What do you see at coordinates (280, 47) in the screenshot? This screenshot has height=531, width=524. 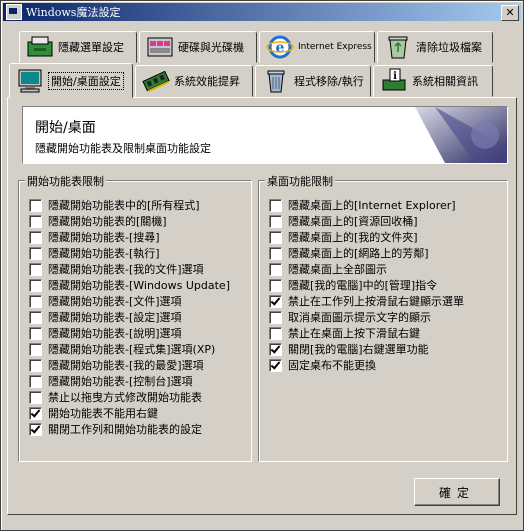 I see `internet-explorer-icon: e` at bounding box center [280, 47].